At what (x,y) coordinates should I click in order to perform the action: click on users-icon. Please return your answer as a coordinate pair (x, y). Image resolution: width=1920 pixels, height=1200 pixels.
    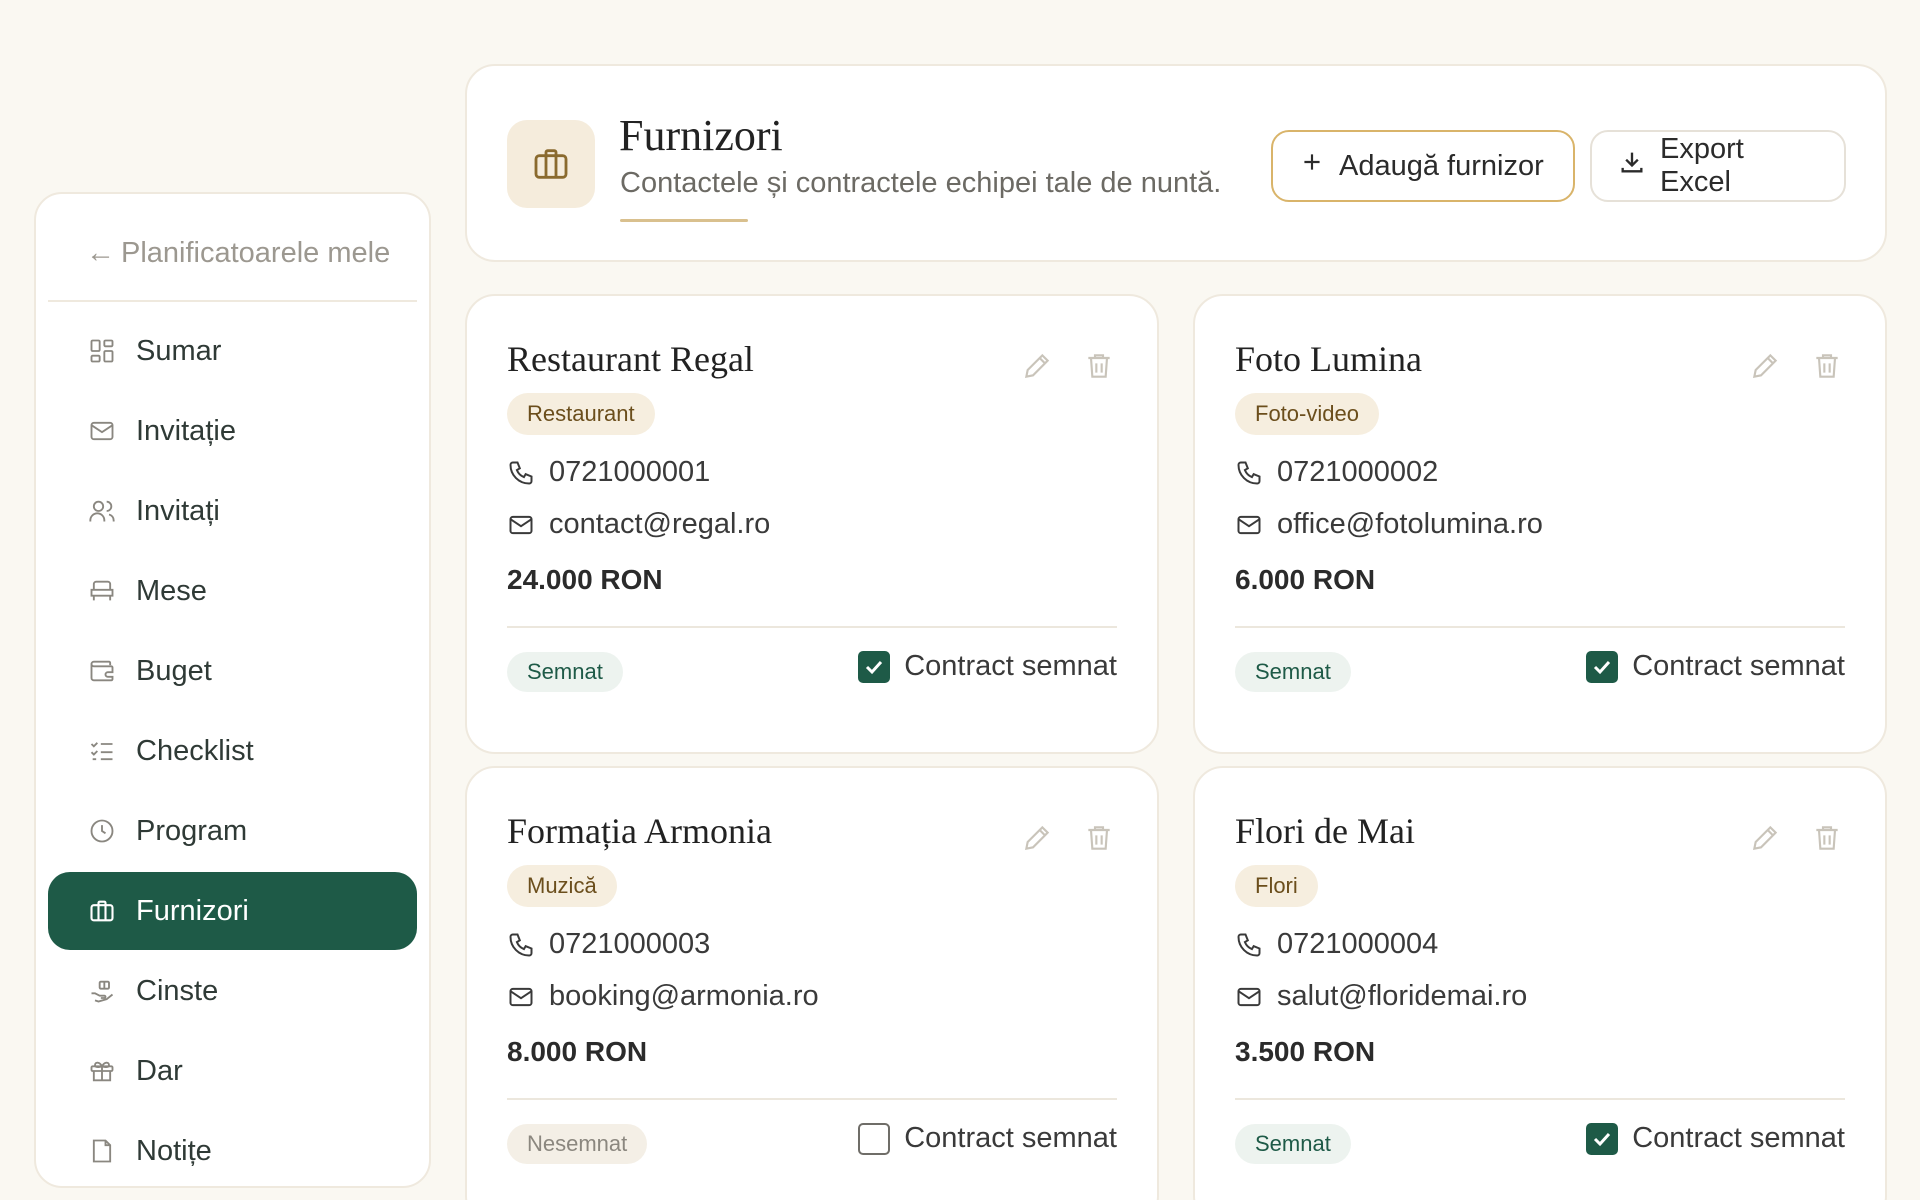
    Looking at the image, I should click on (102, 511).